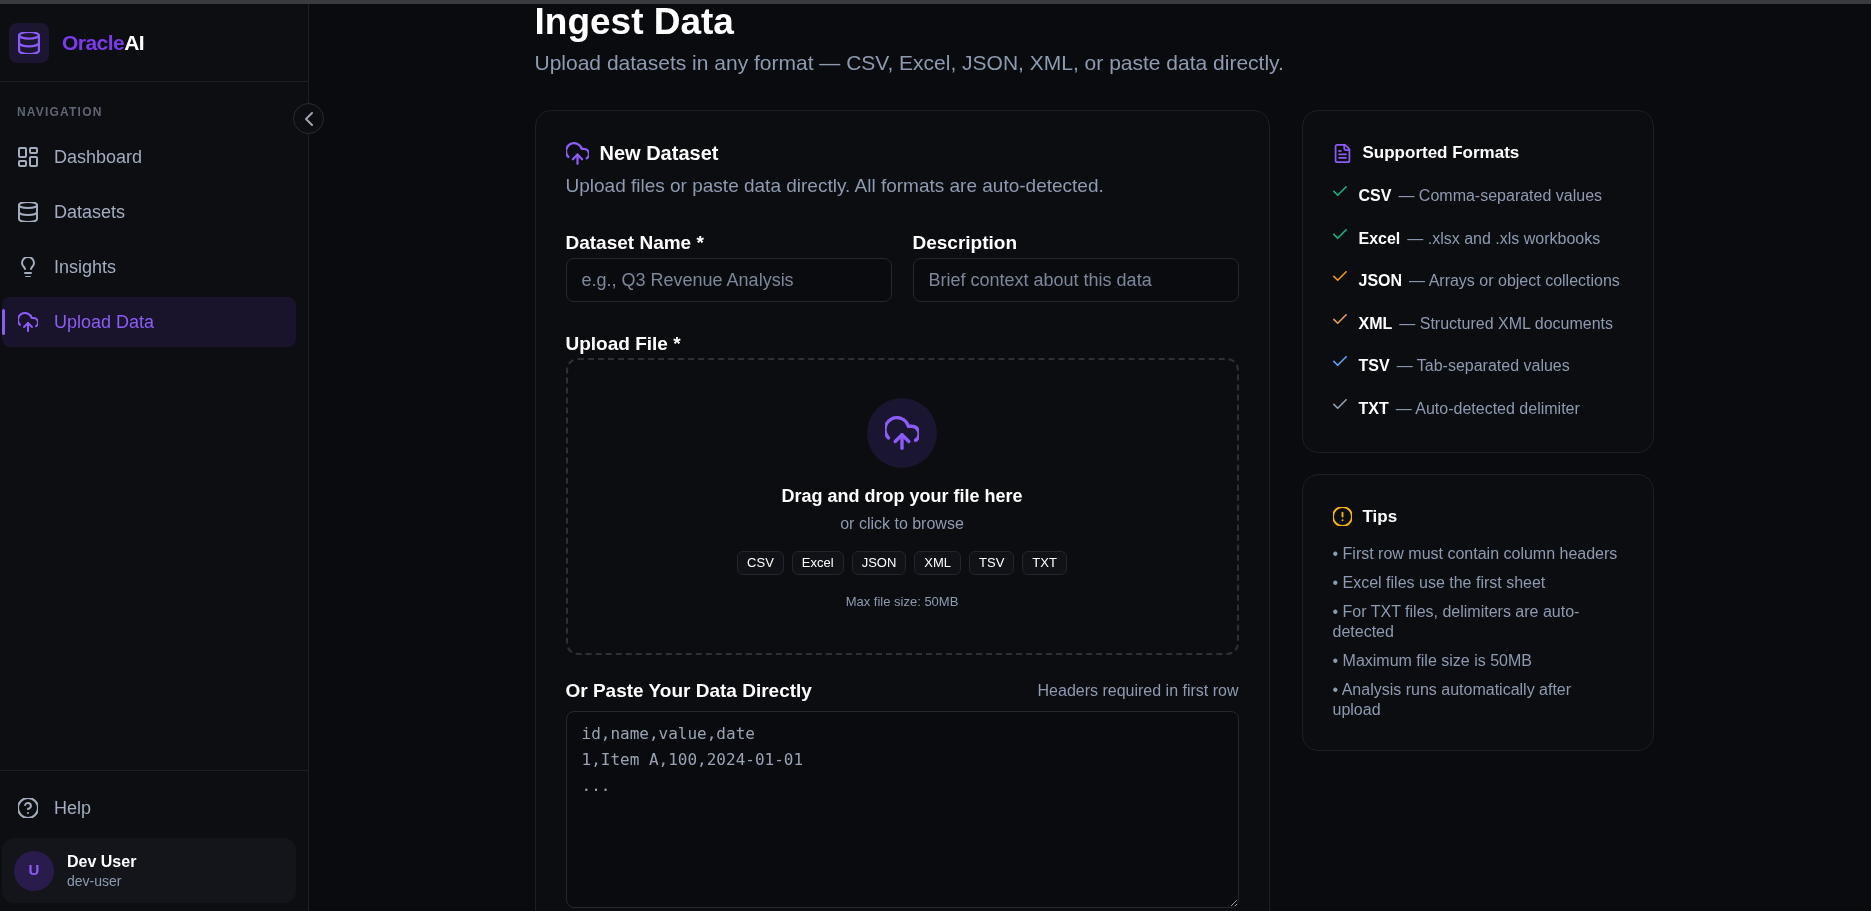 Image resolution: width=1871 pixels, height=911 pixels. Describe the element at coordinates (1375, 196) in the screenshot. I see `format-name: CSV` at that location.